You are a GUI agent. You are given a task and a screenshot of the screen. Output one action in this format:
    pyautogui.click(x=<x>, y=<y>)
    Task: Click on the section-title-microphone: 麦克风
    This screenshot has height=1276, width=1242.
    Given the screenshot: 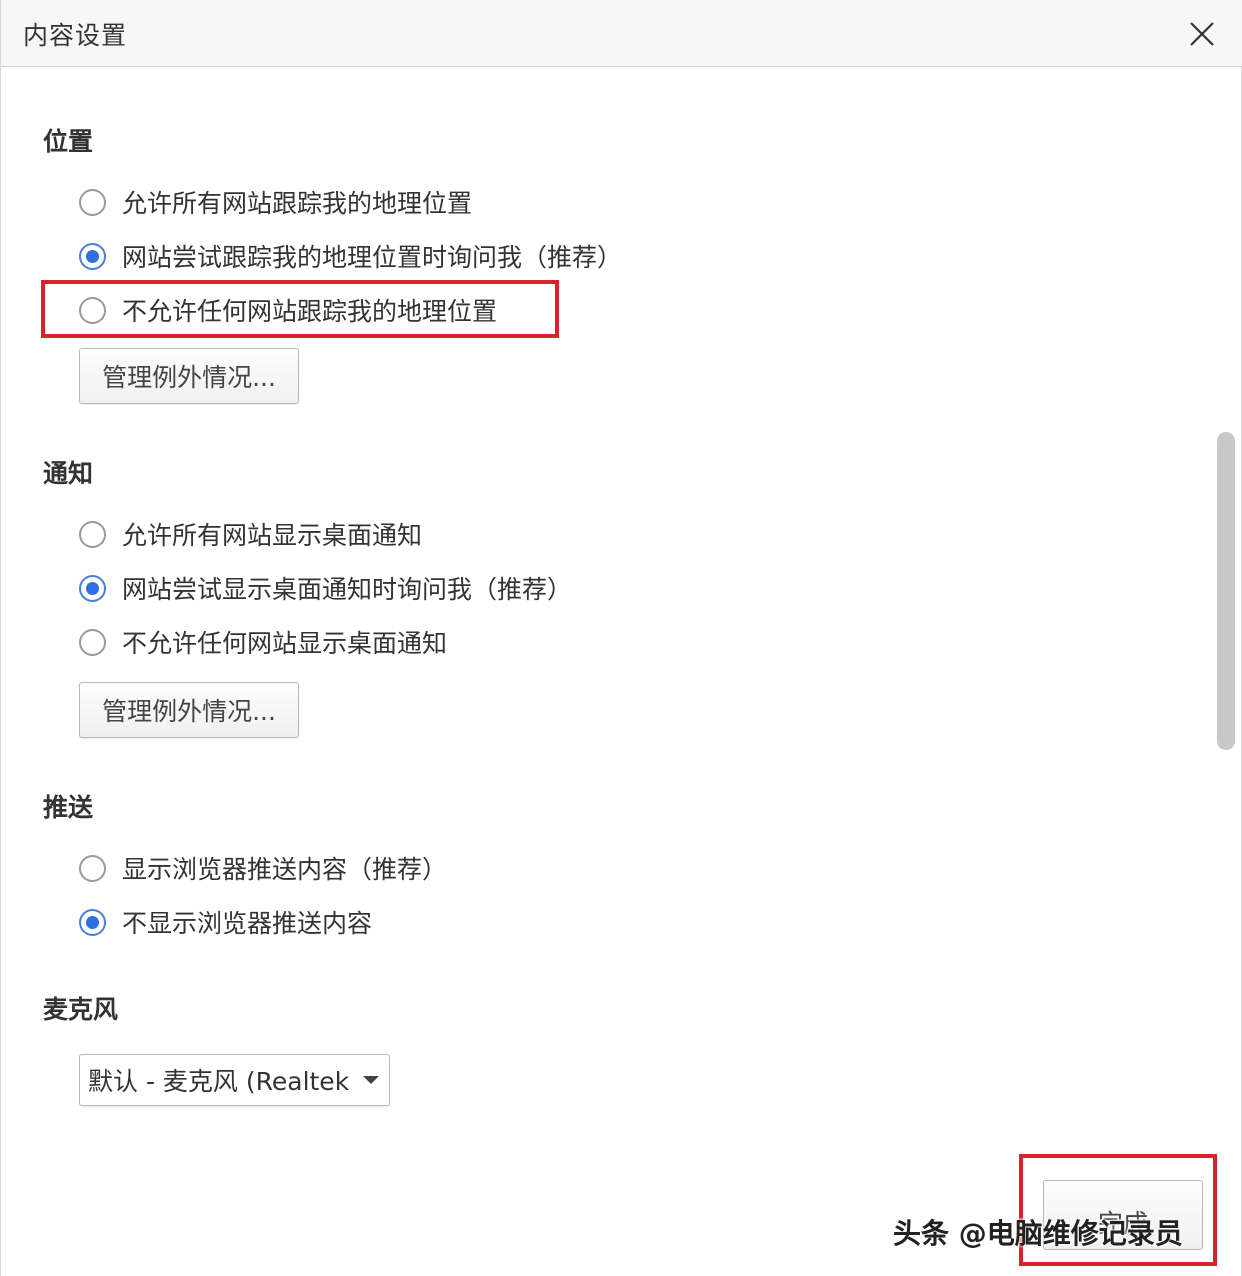 What is the action you would take?
    pyautogui.click(x=81, y=1009)
    